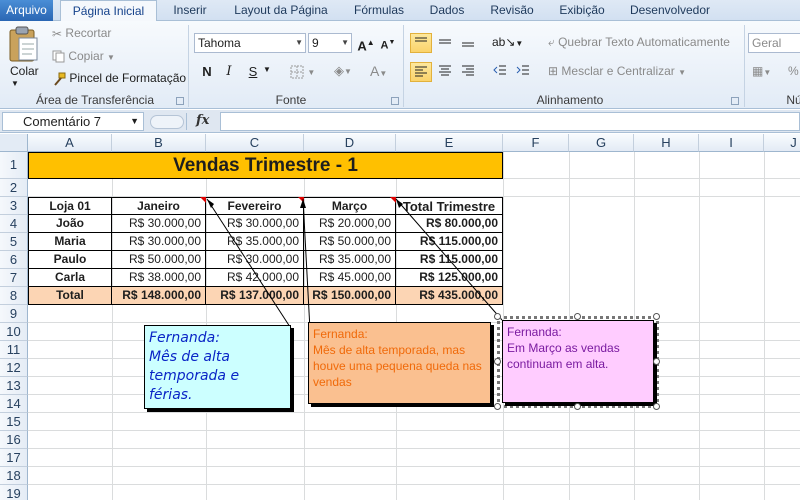 Image resolution: width=800 pixels, height=500 pixels. I want to click on comment-text: Em Março as vendas continuam em alta., so click(563, 356).